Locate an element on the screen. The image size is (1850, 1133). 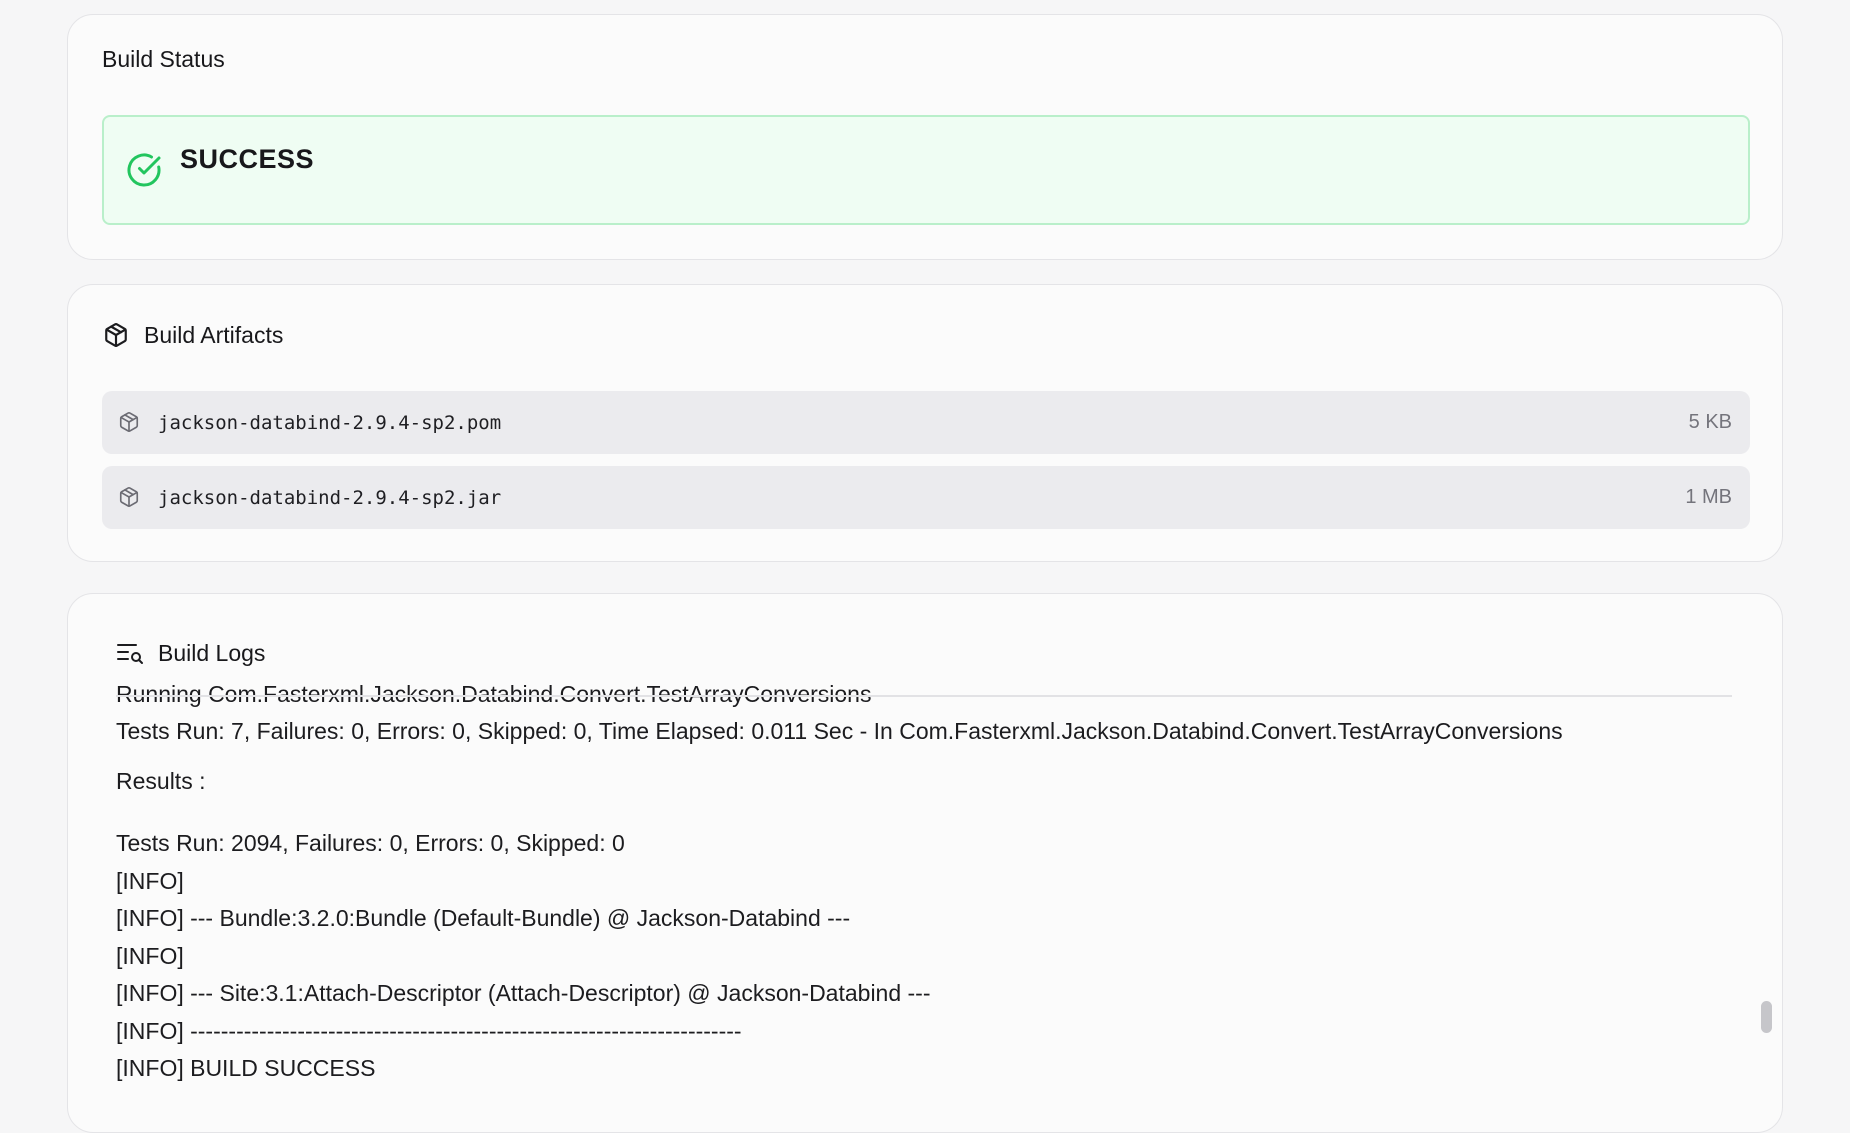
status-banner: SUCCESS is located at coordinates (926, 170).